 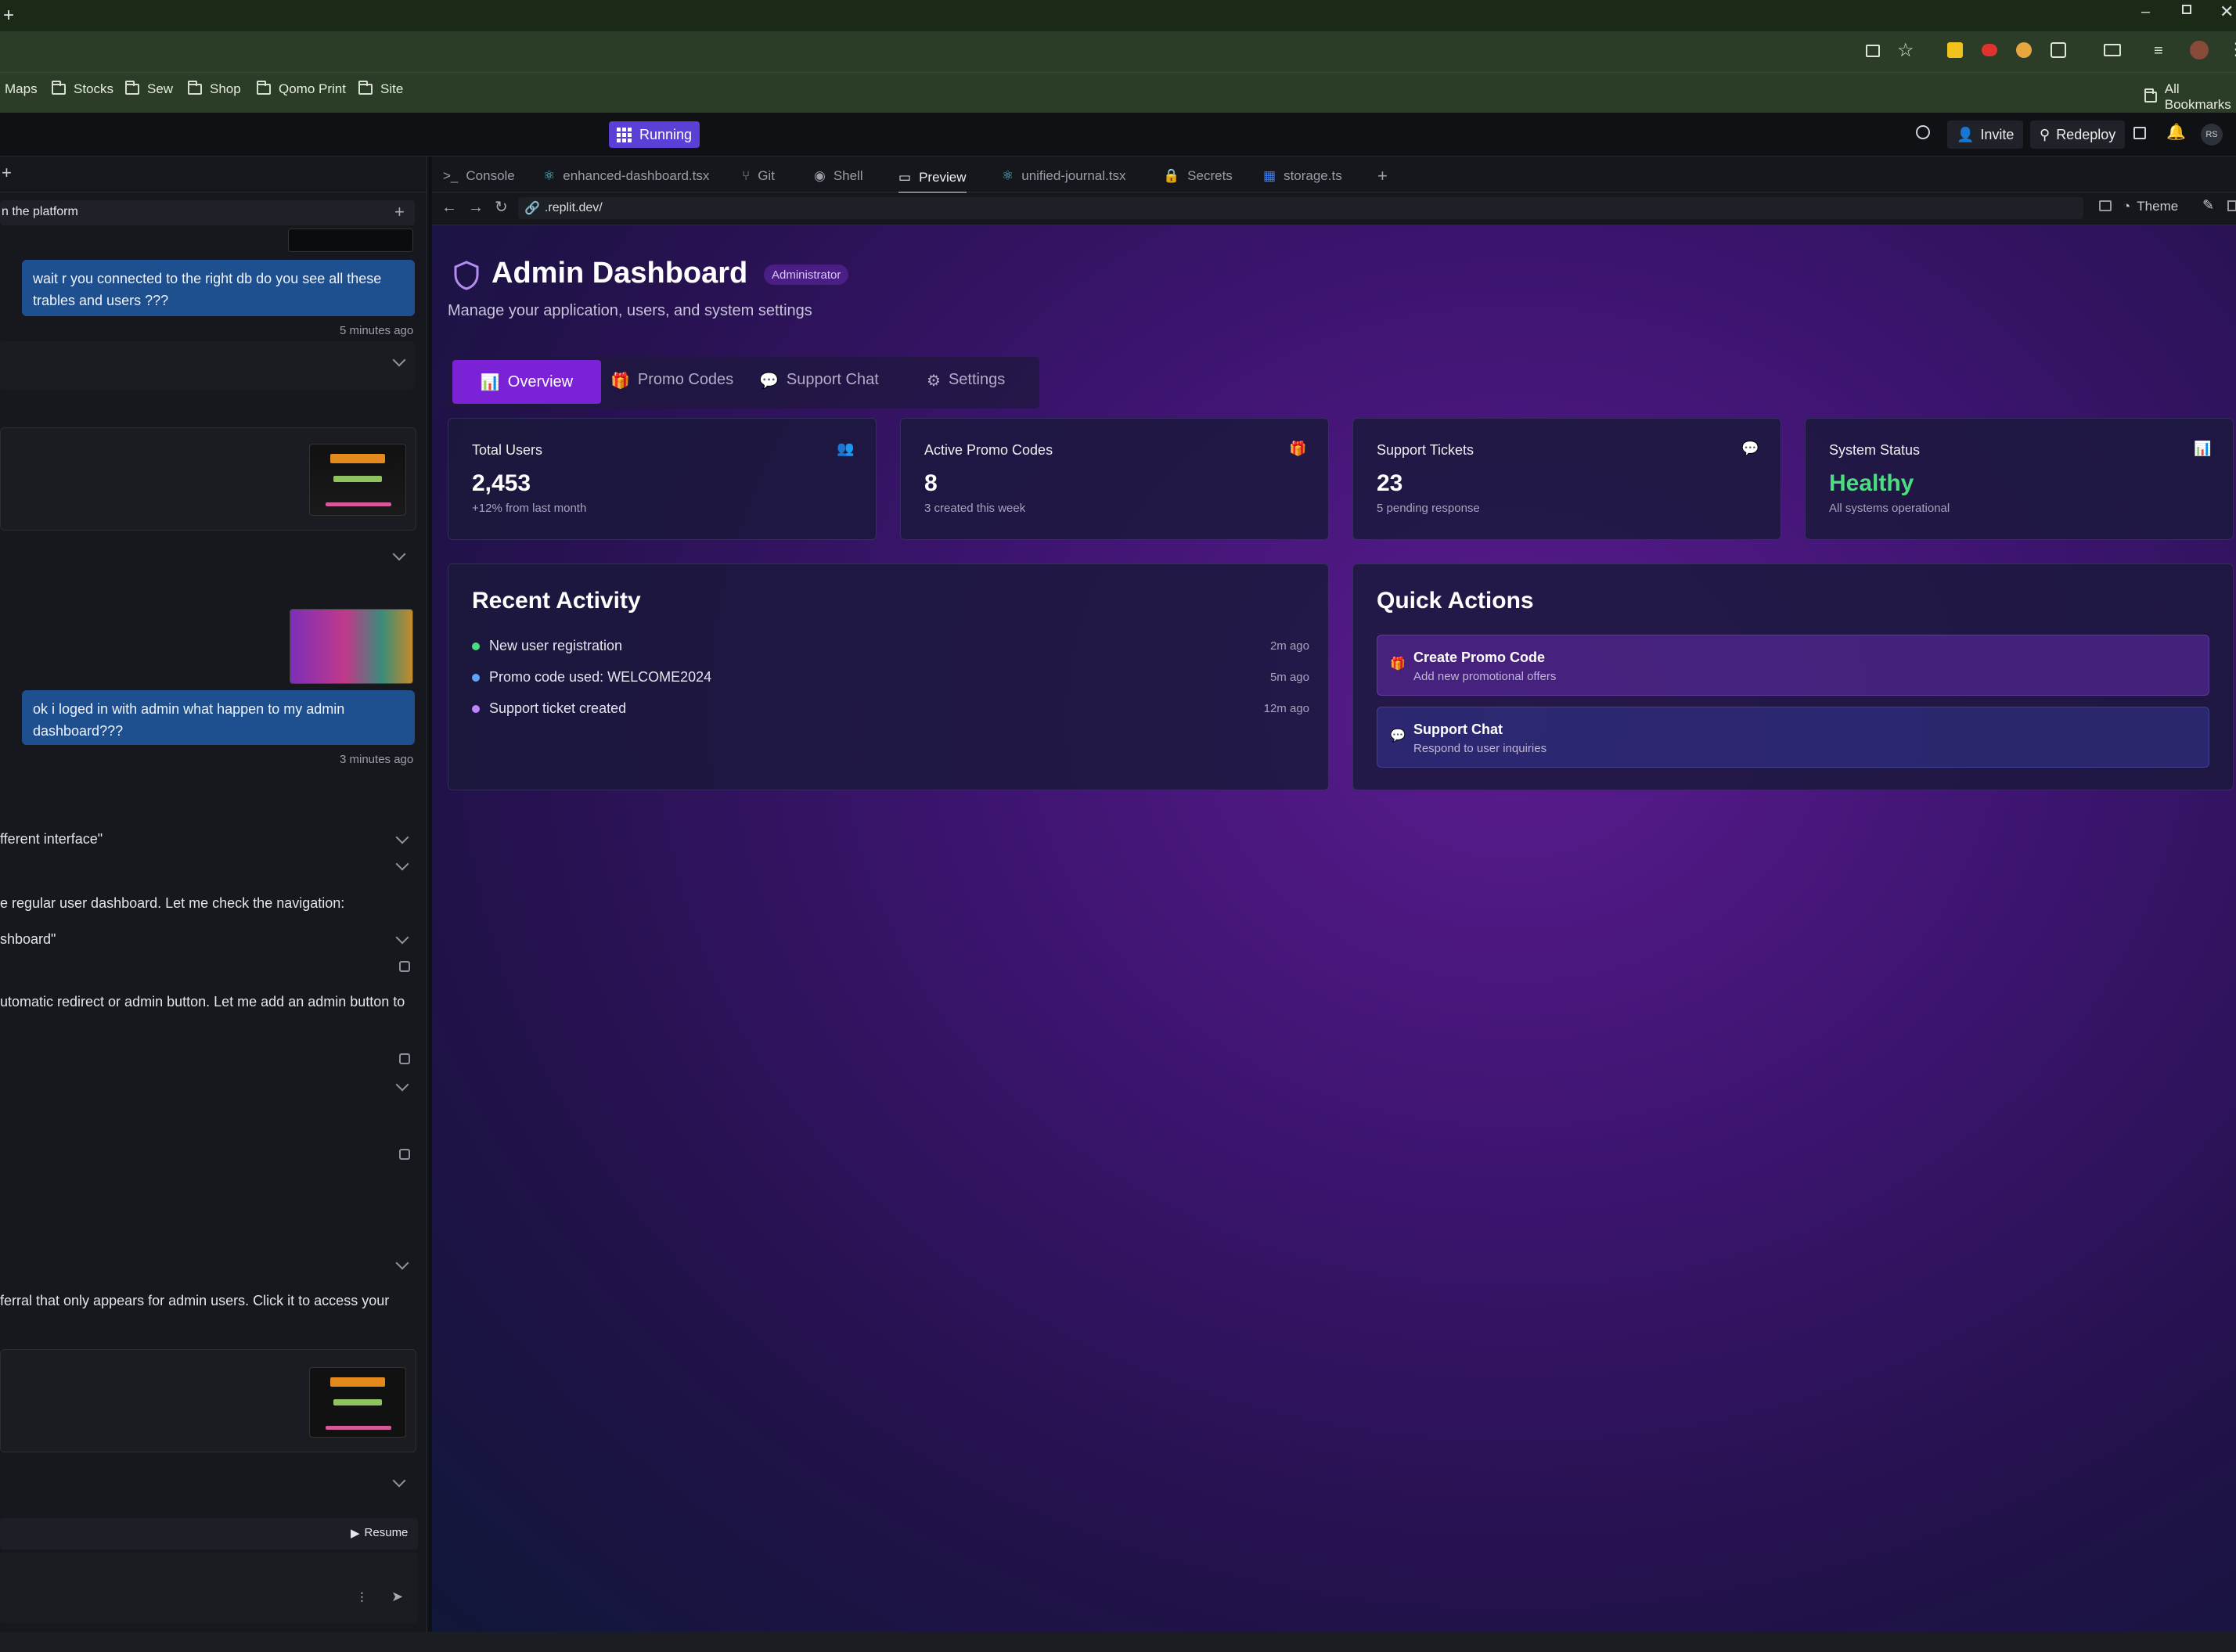 I want to click on stat-subtext: 3 created this week, so click(x=975, y=508).